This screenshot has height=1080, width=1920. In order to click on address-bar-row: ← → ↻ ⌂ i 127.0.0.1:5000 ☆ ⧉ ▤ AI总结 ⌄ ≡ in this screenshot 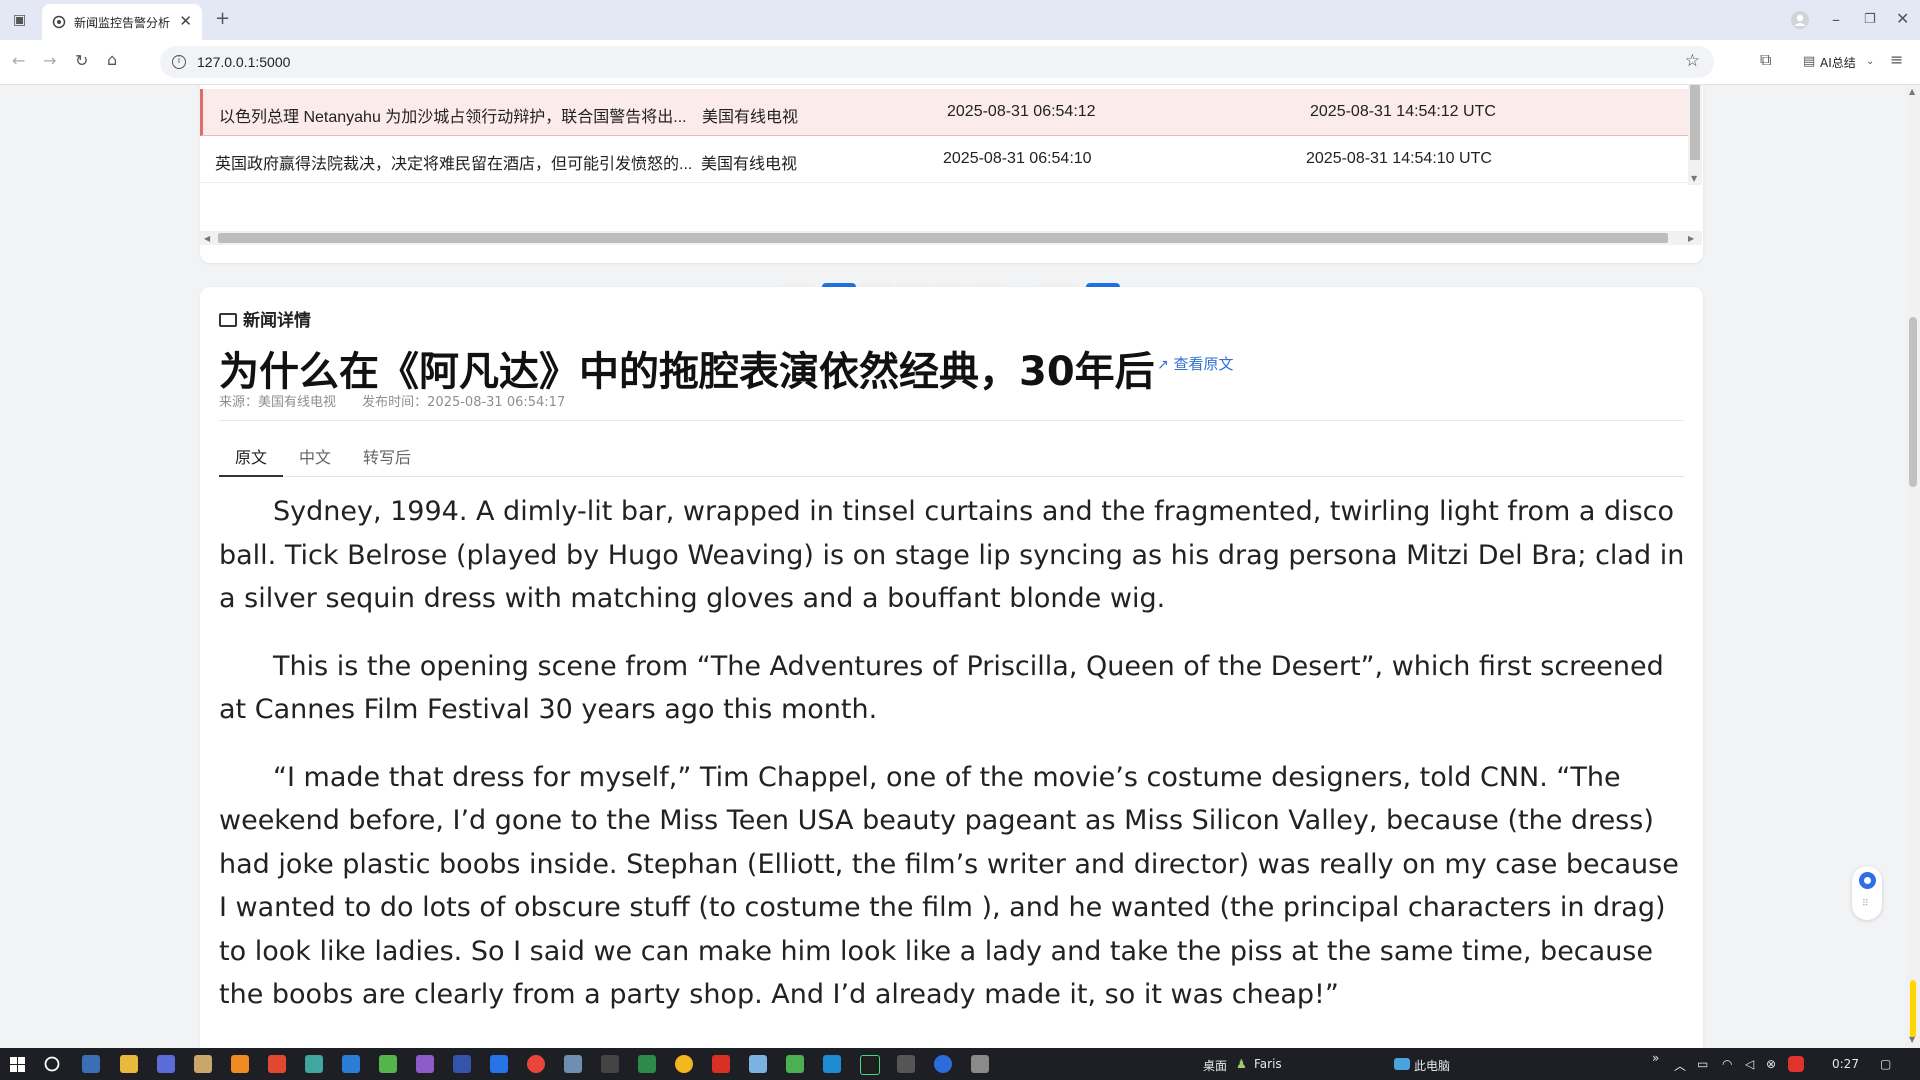, I will do `click(960, 62)`.